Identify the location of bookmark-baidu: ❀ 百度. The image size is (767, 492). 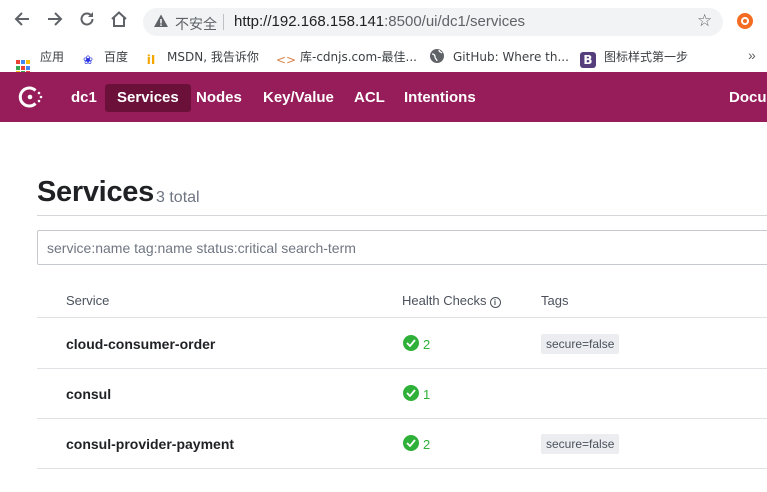
(104, 57).